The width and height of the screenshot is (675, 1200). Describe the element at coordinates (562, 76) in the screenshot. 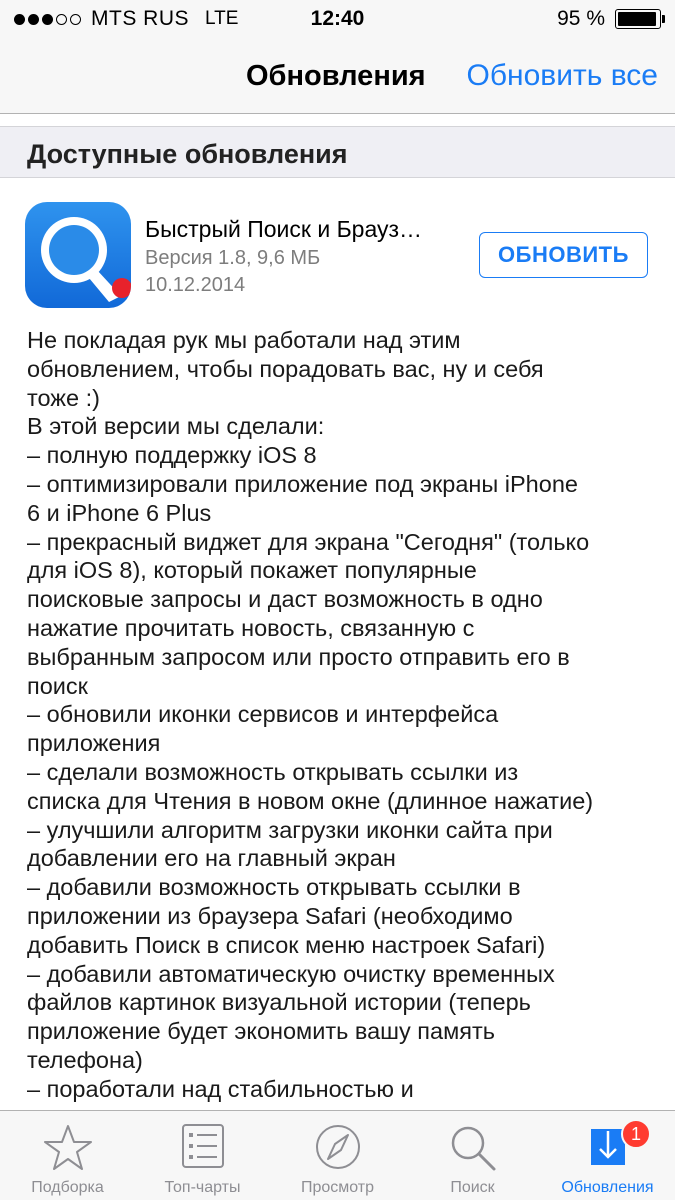

I see `update-all-button: Обновить все` at that location.